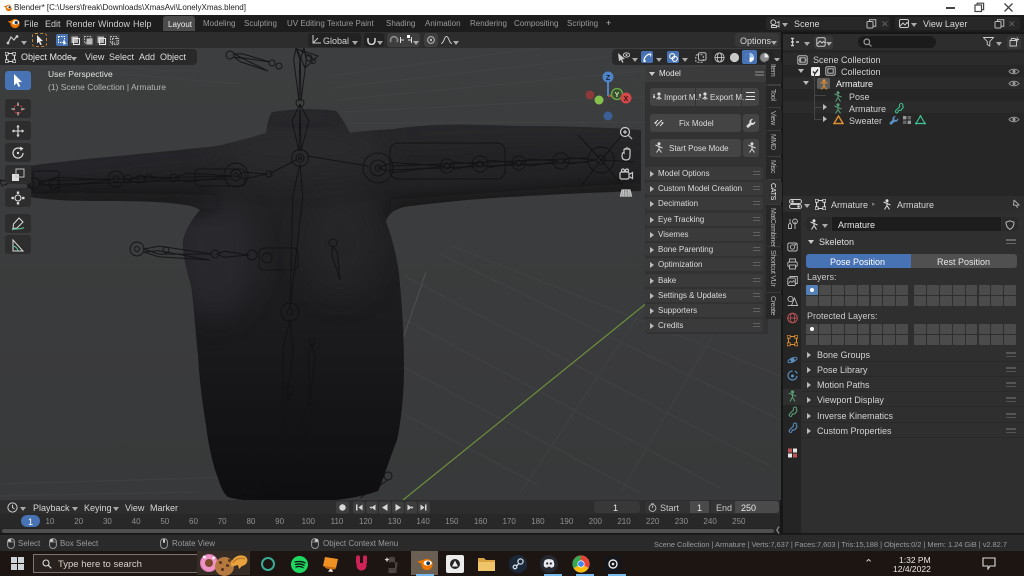 The image size is (1024, 576). Describe the element at coordinates (617, 95) in the screenshot. I see `svg-text: Y` at that location.